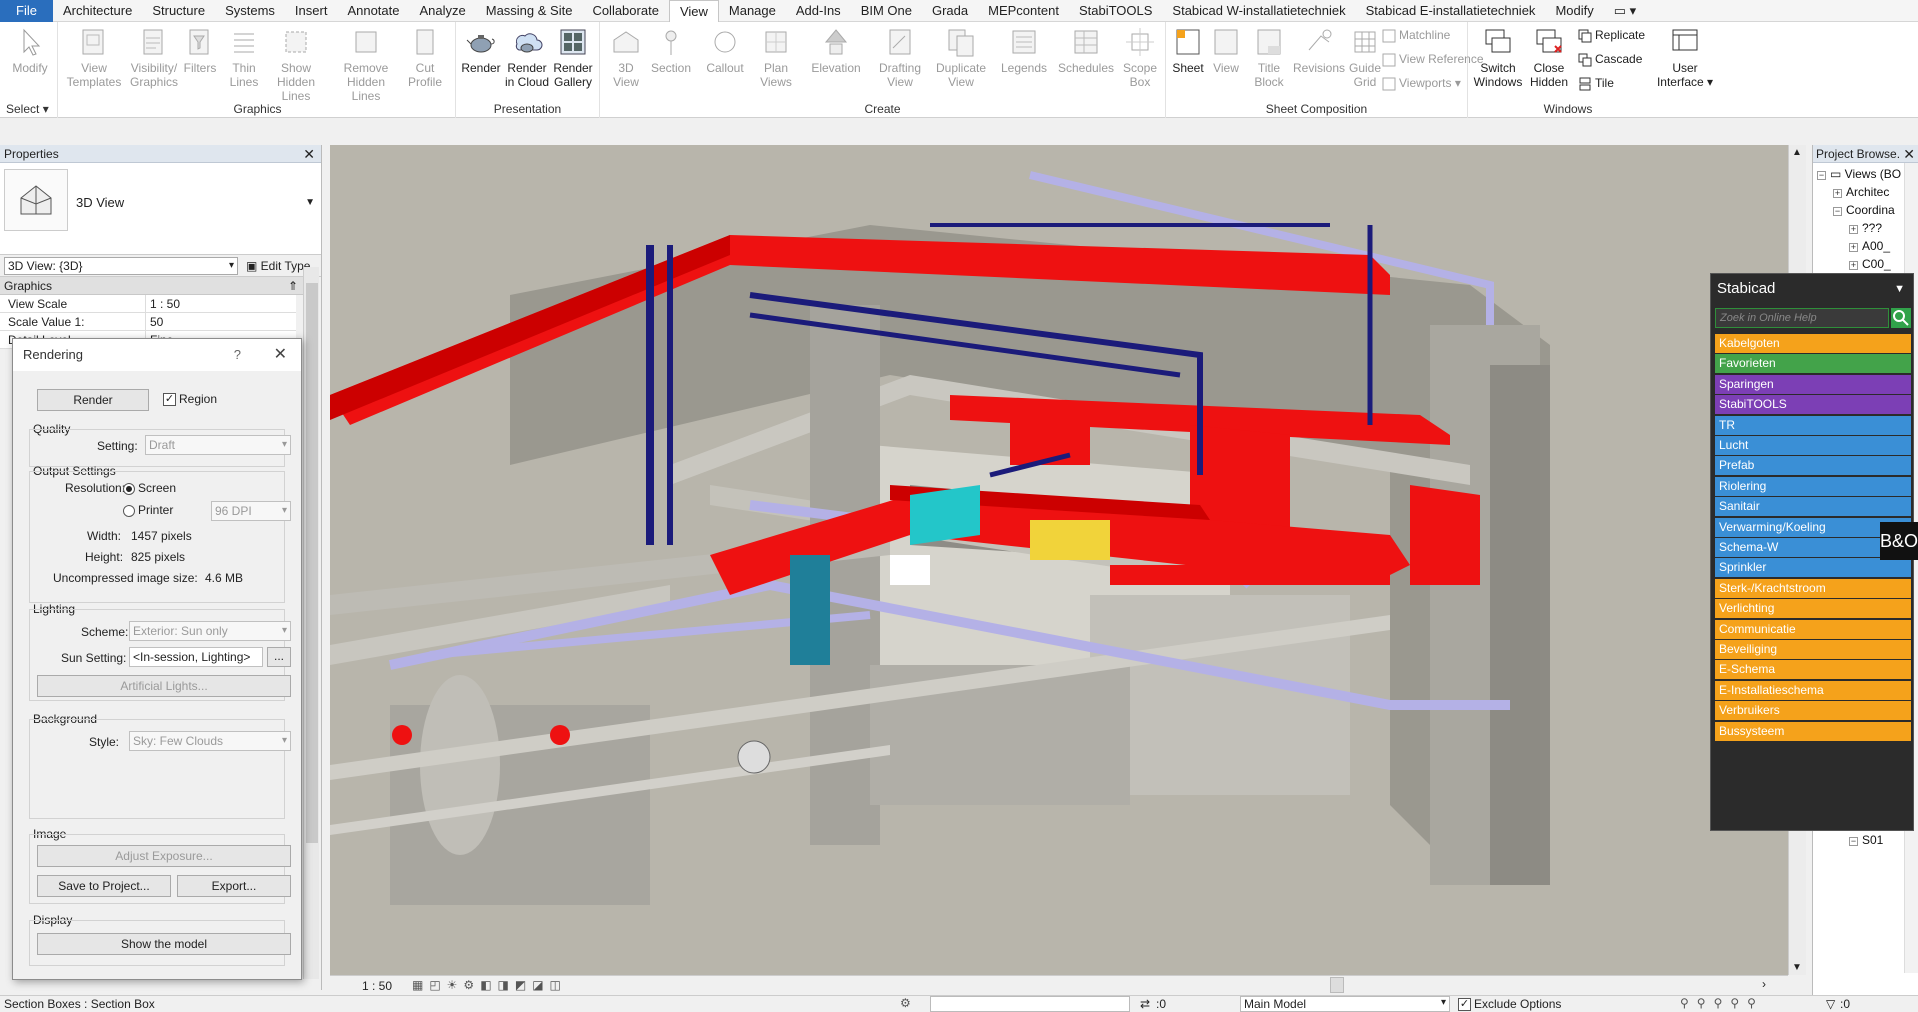 This screenshot has width=1918, height=1012. What do you see at coordinates (725, 50) in the screenshot?
I see `callout-button: Callout` at bounding box center [725, 50].